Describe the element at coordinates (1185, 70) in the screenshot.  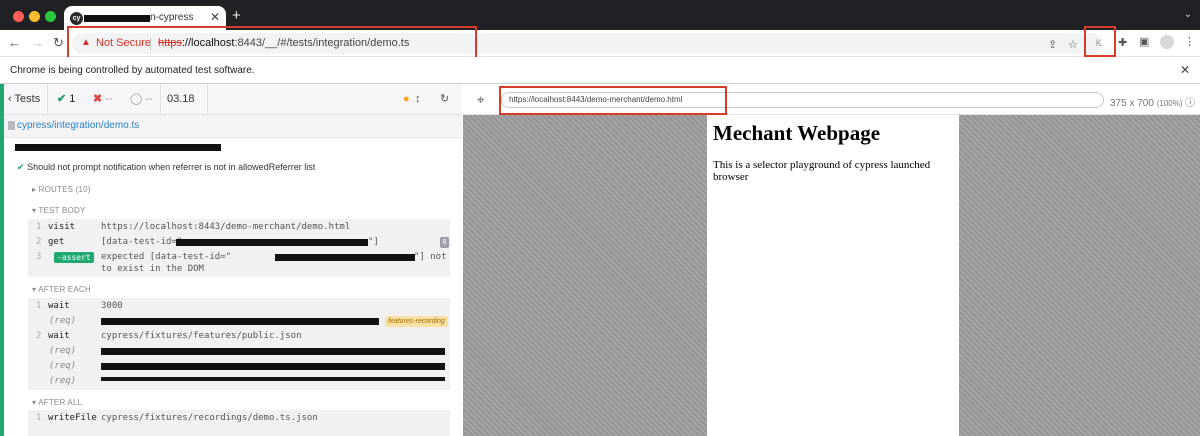
I see `infobar-close-icon: ✕` at that location.